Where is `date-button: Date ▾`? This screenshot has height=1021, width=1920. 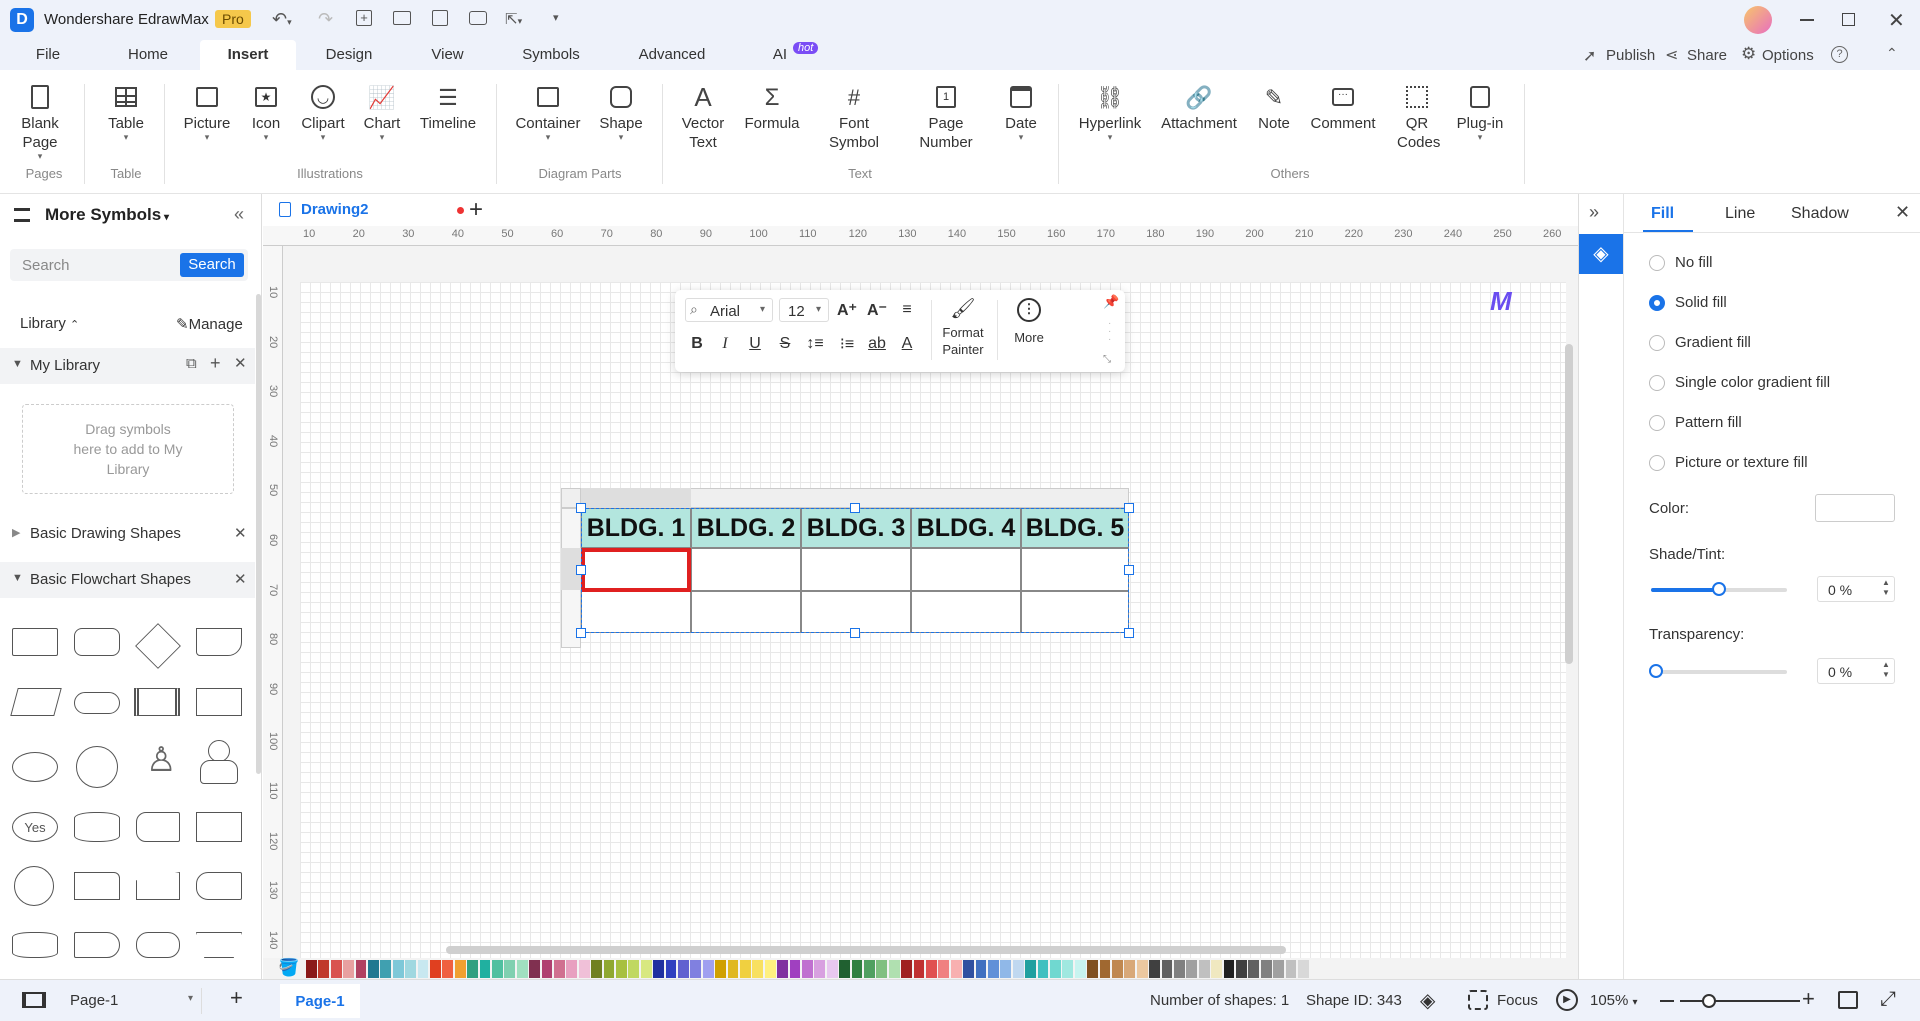 date-button: Date ▾ is located at coordinates (1021, 111).